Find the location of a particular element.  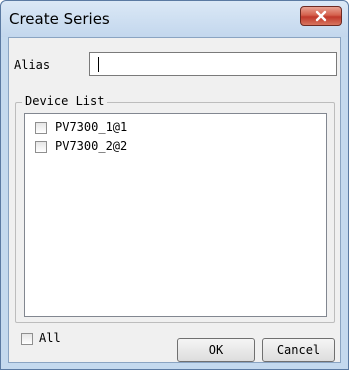

ok-button: OK is located at coordinates (216, 350).